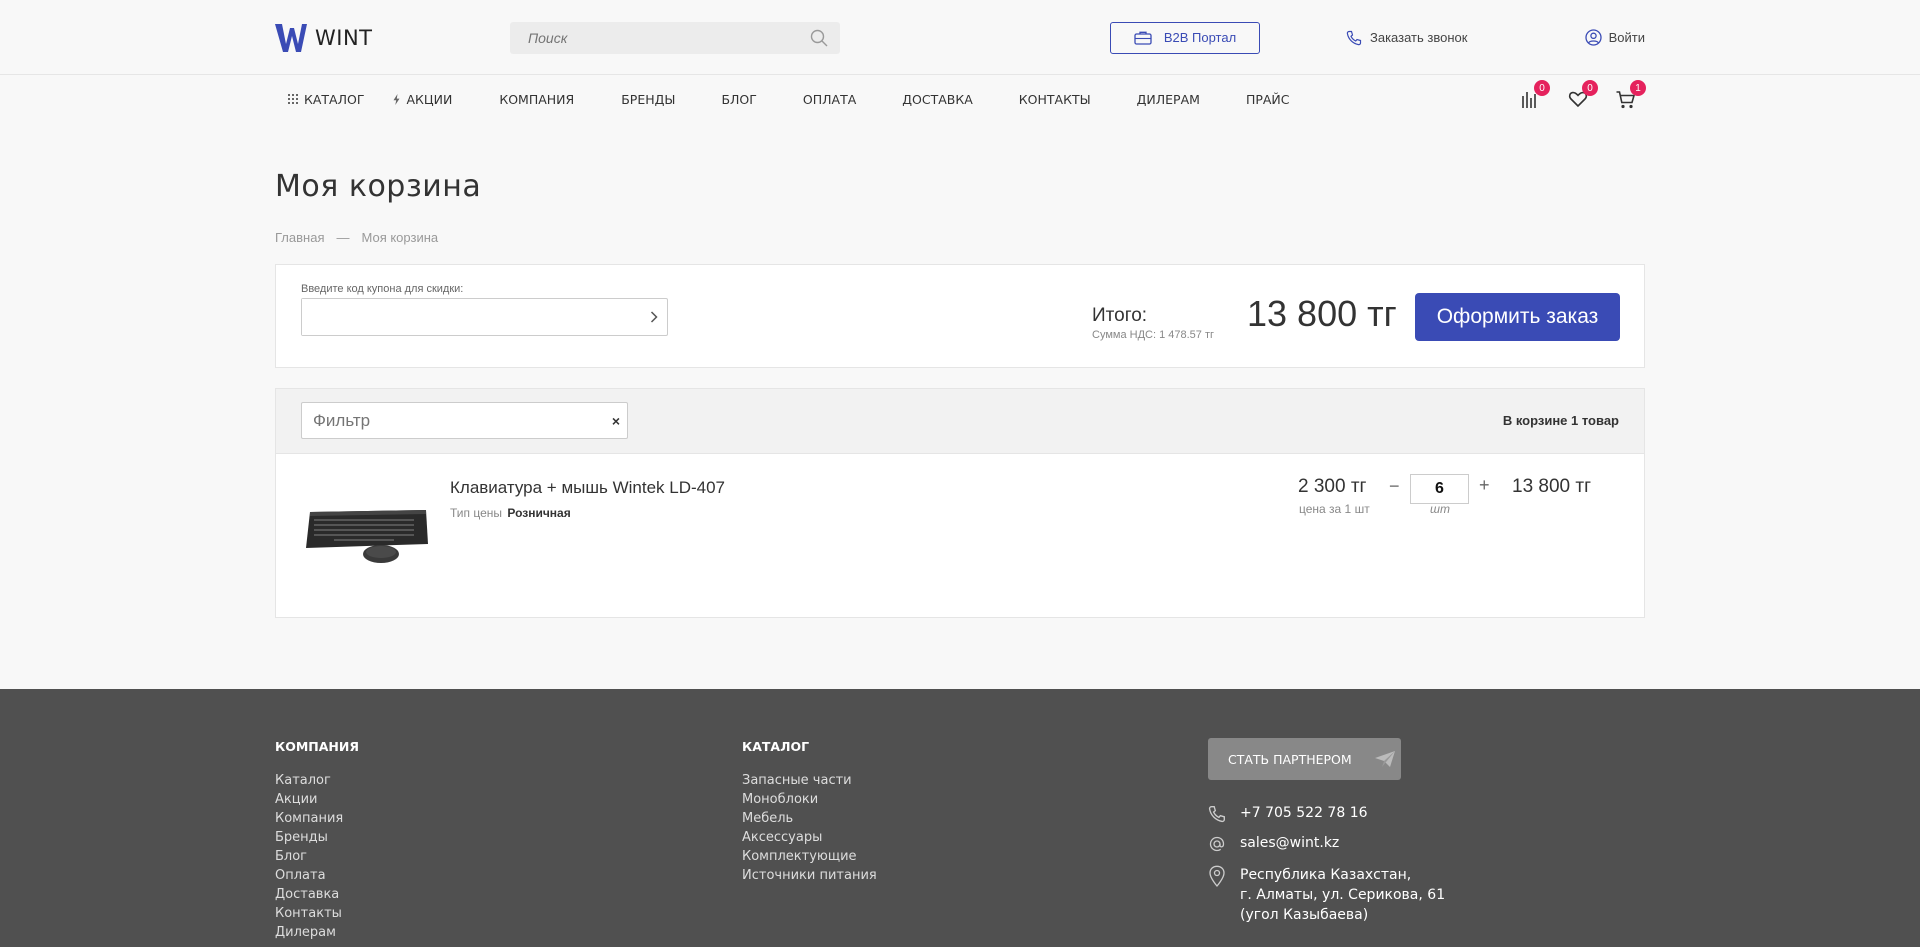 The image size is (1920, 947). I want to click on cart-button: 1, so click(1630, 95).